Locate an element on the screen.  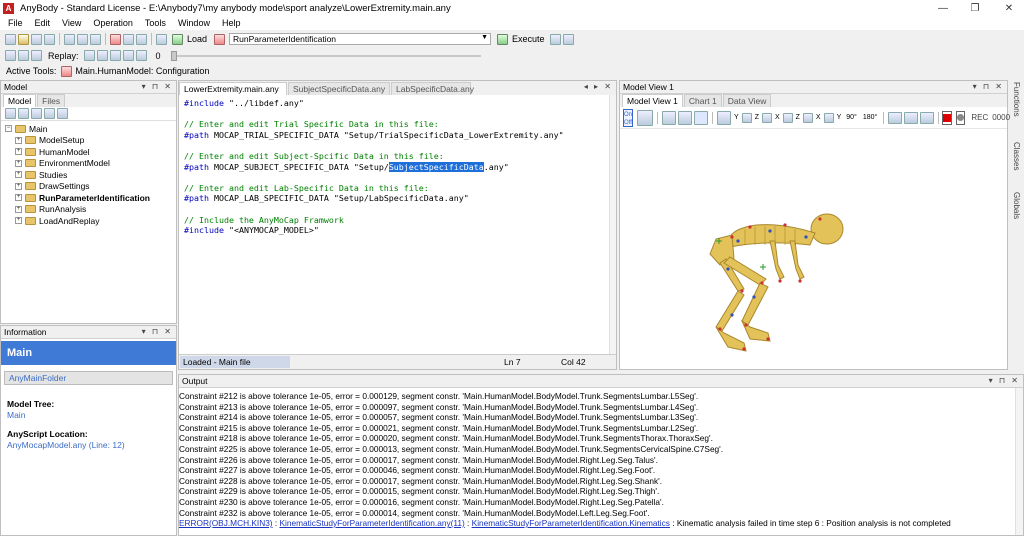
record-button-icon is located at coordinates (947, 117).